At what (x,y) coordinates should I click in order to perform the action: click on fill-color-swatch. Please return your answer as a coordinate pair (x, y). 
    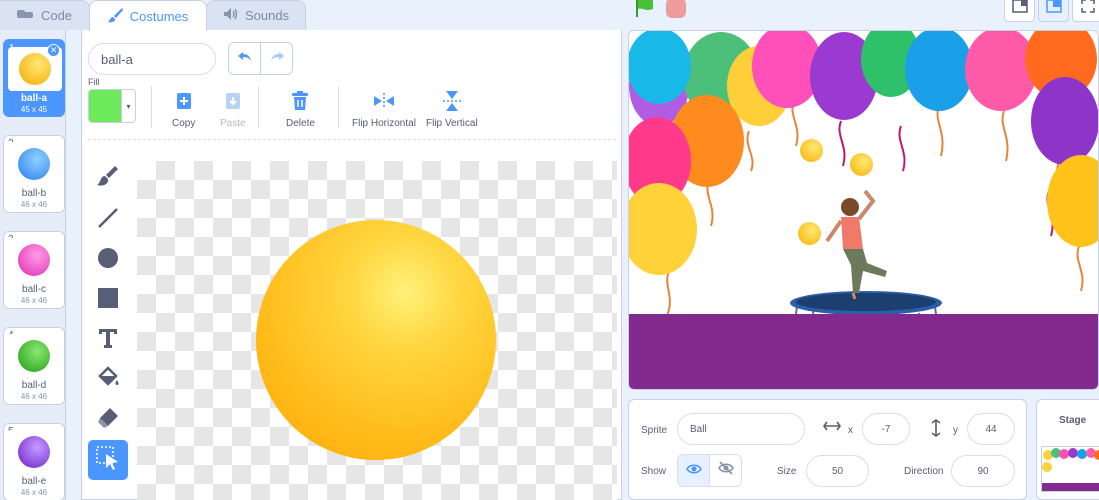
    Looking at the image, I should click on (105, 106).